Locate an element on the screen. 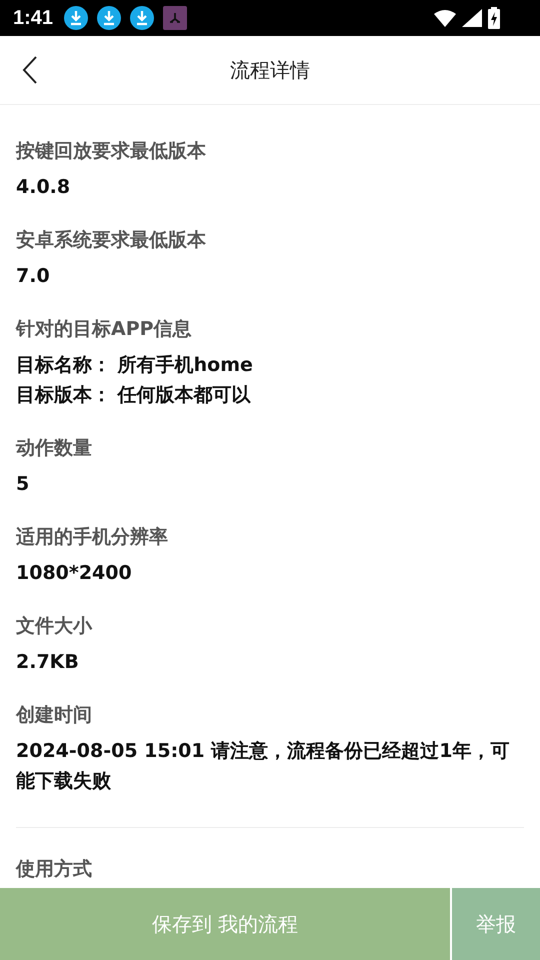 The image size is (540, 960). save-button: 保存到 我的流程 is located at coordinates (225, 924).